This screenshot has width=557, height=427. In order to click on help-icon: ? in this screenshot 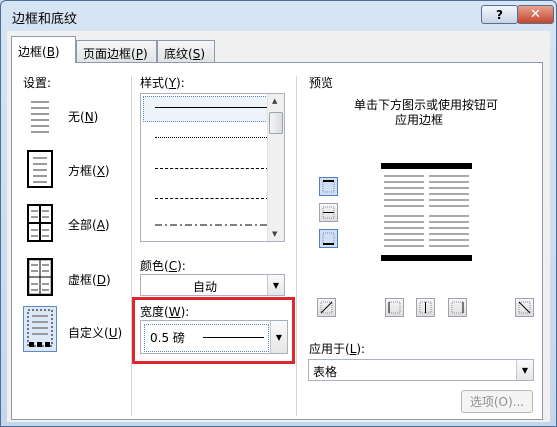, I will do `click(499, 14)`.